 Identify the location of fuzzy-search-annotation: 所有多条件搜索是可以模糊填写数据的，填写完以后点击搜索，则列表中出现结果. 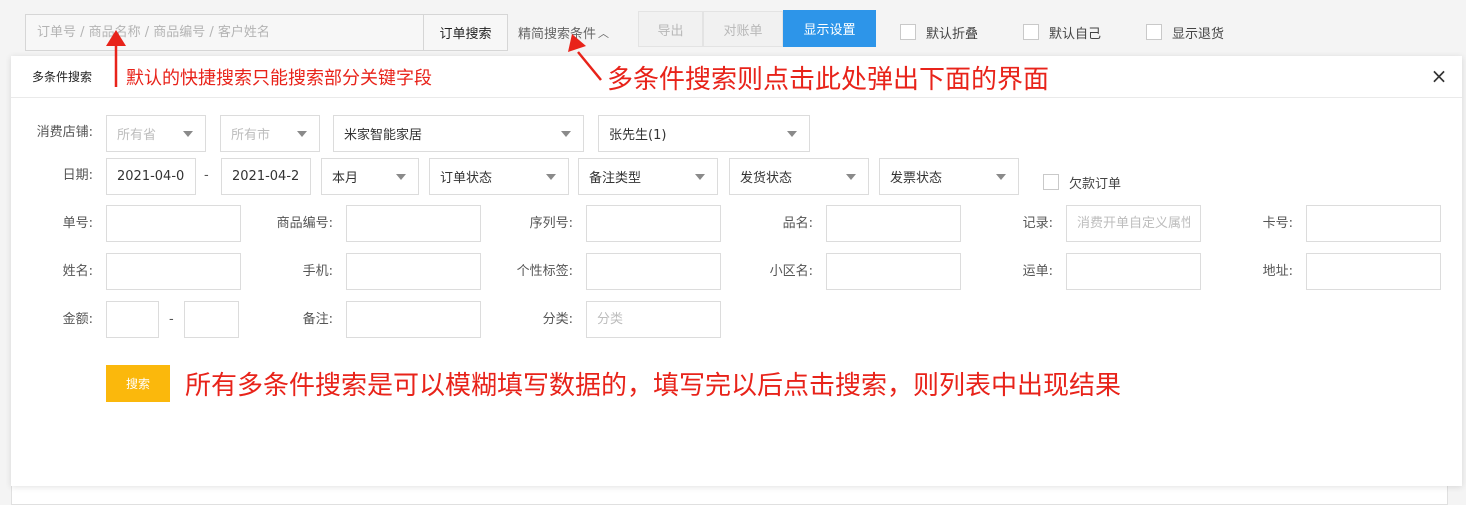
(653, 386).